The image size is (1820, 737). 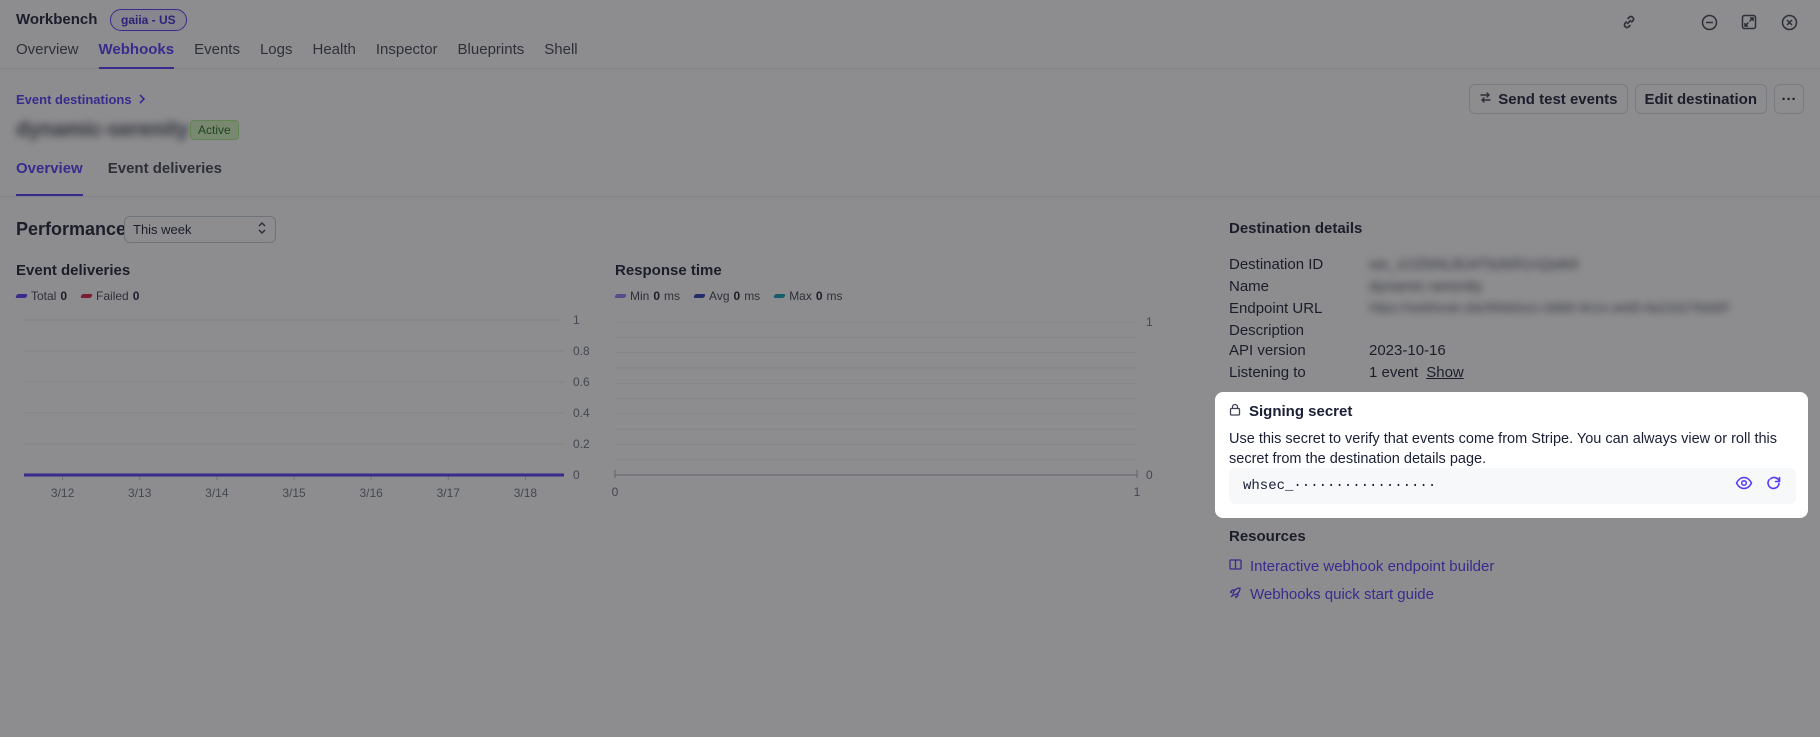 I want to click on environment-badge: gaiia - US, so click(x=148, y=20).